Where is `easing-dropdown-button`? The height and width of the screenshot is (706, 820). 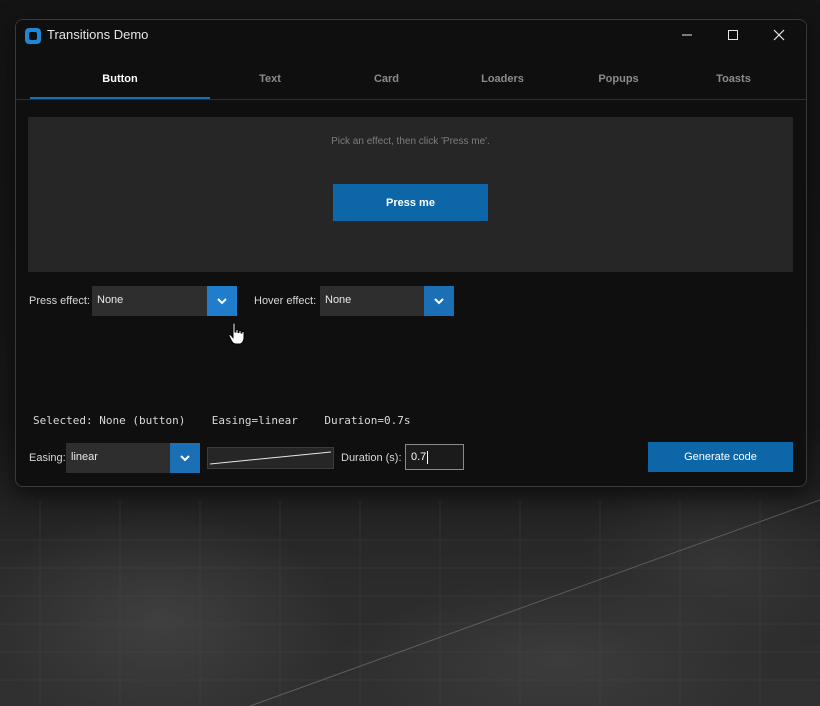
easing-dropdown-button is located at coordinates (185, 458).